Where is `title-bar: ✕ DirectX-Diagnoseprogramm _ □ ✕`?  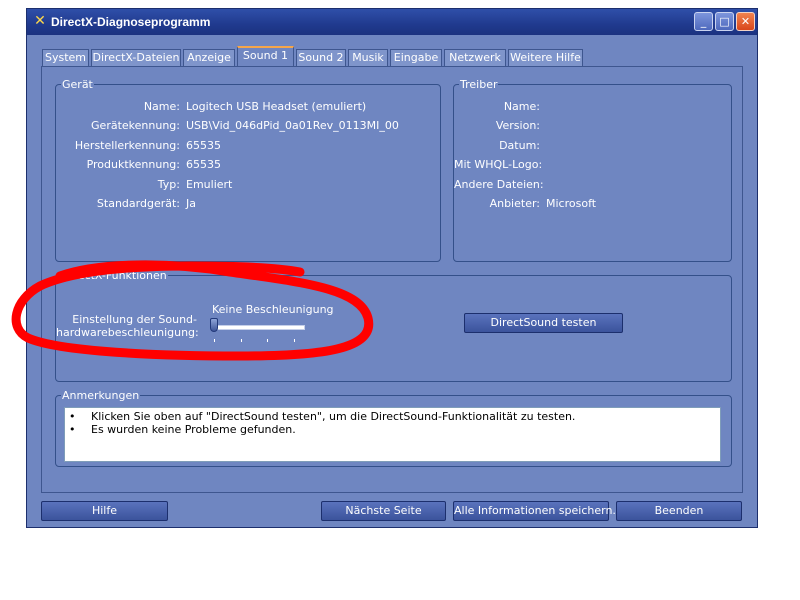
title-bar: ✕ DirectX-Diagnoseprogramm _ □ ✕ is located at coordinates (392, 22).